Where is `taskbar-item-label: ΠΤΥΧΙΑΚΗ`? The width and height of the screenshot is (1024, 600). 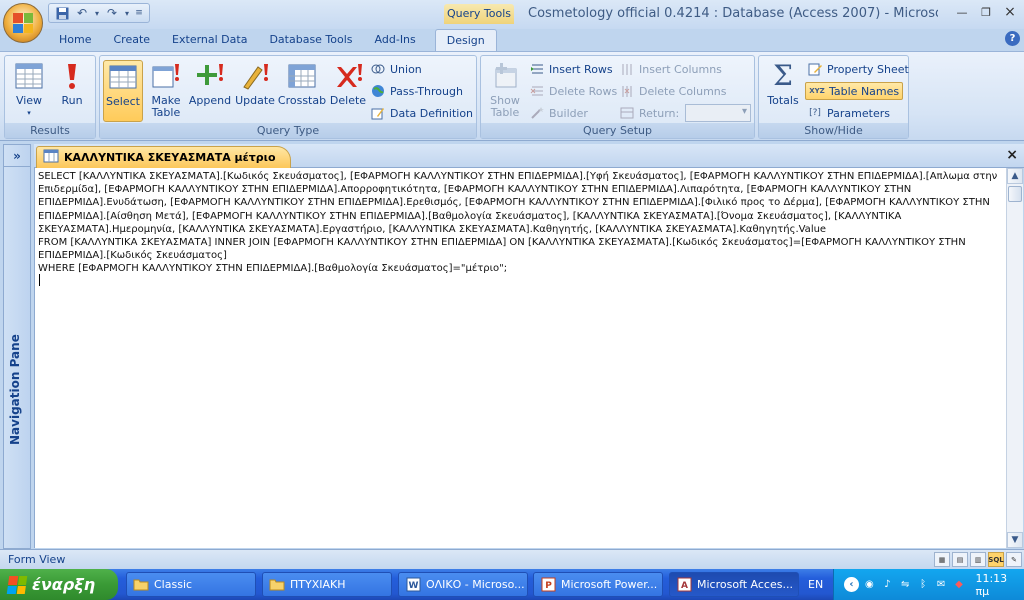
taskbar-item-label: ΠΤΥΧΙΑΚΗ is located at coordinates (318, 584).